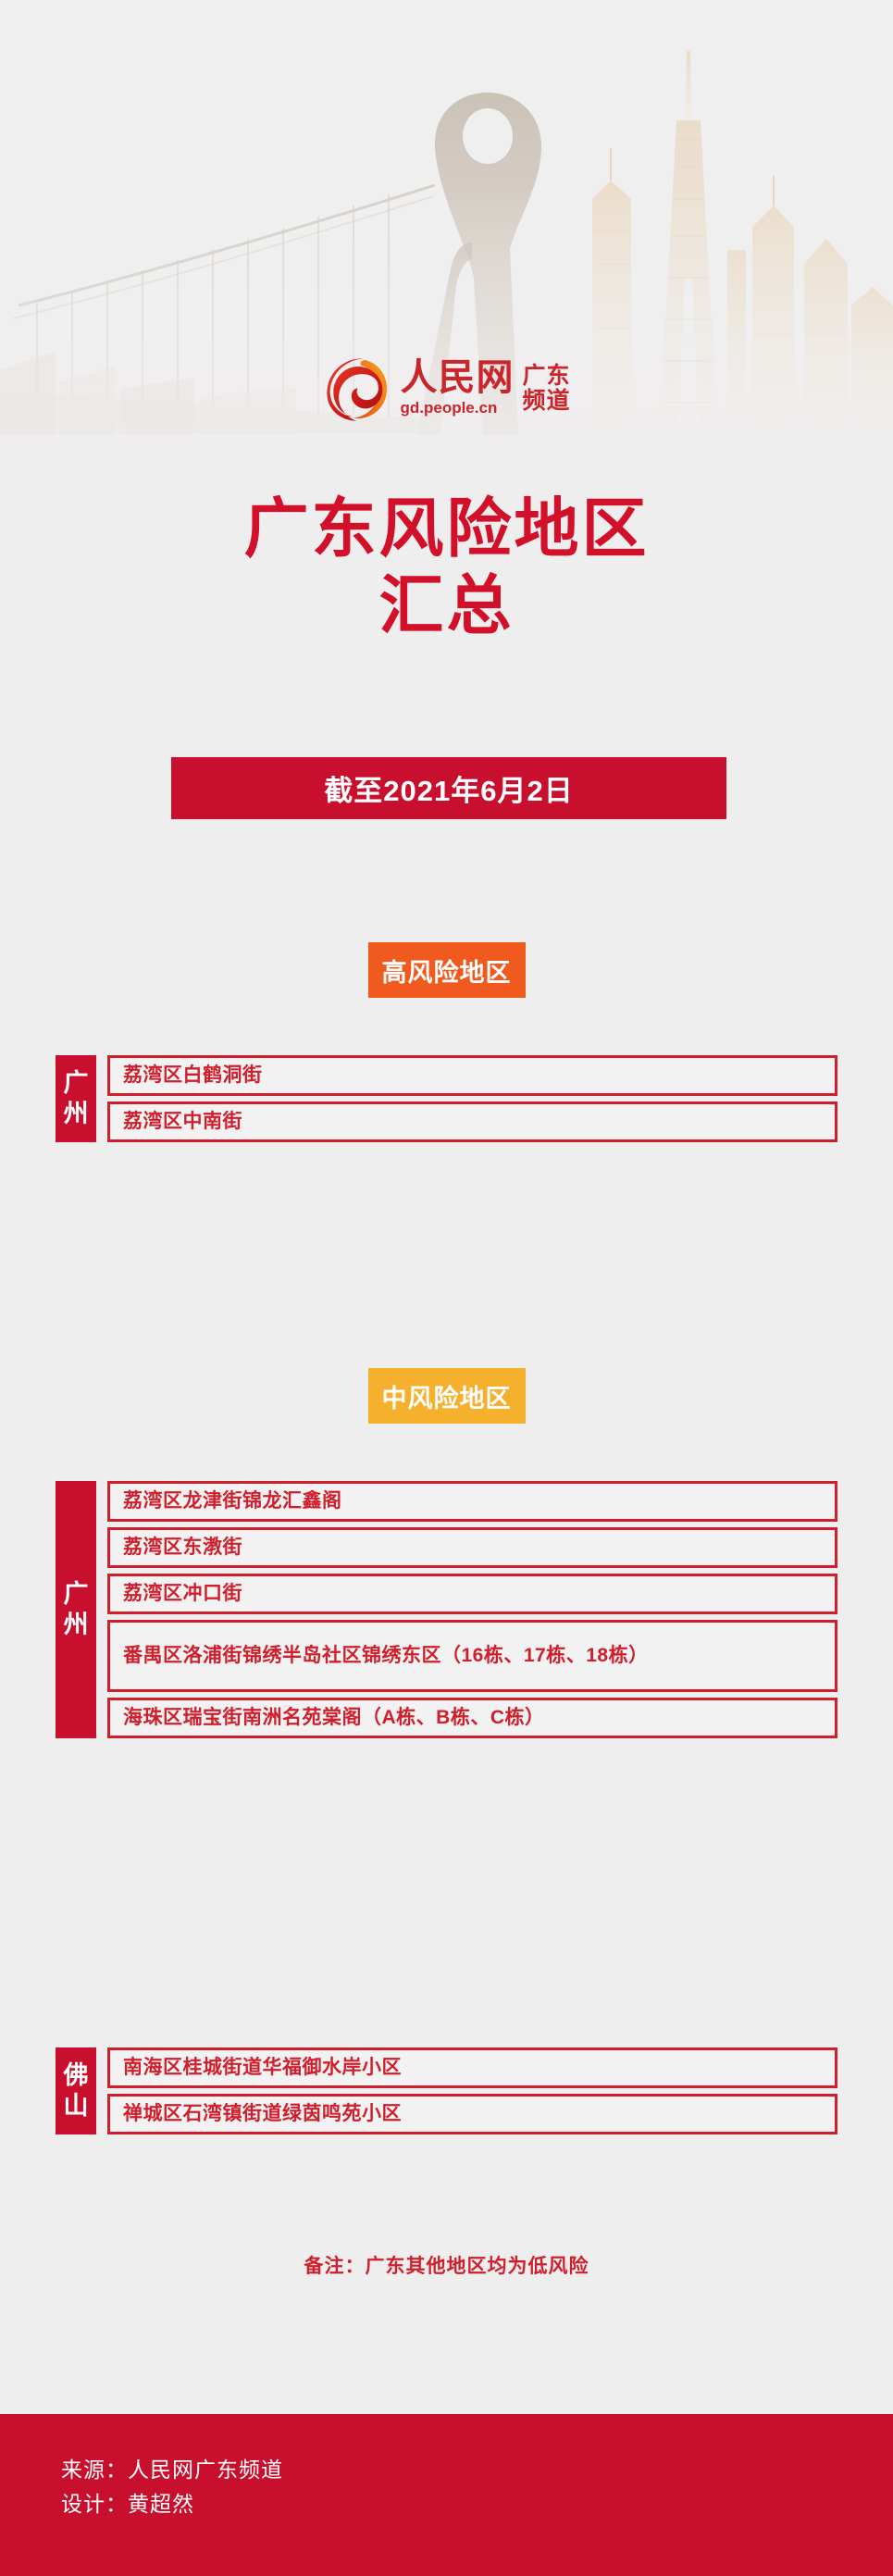 Image resolution: width=893 pixels, height=2576 pixels. Describe the element at coordinates (232, 1500) in the screenshot. I see `area-row-text: 荔湾区龙津街锦龙汇鑫阁` at that location.